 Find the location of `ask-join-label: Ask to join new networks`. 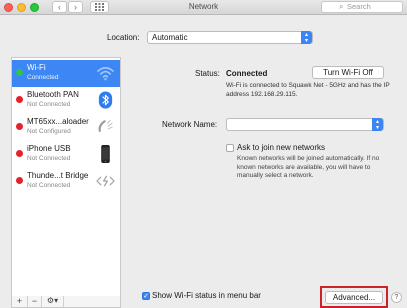

ask-join-label: Ask to join new networks is located at coordinates (281, 147).